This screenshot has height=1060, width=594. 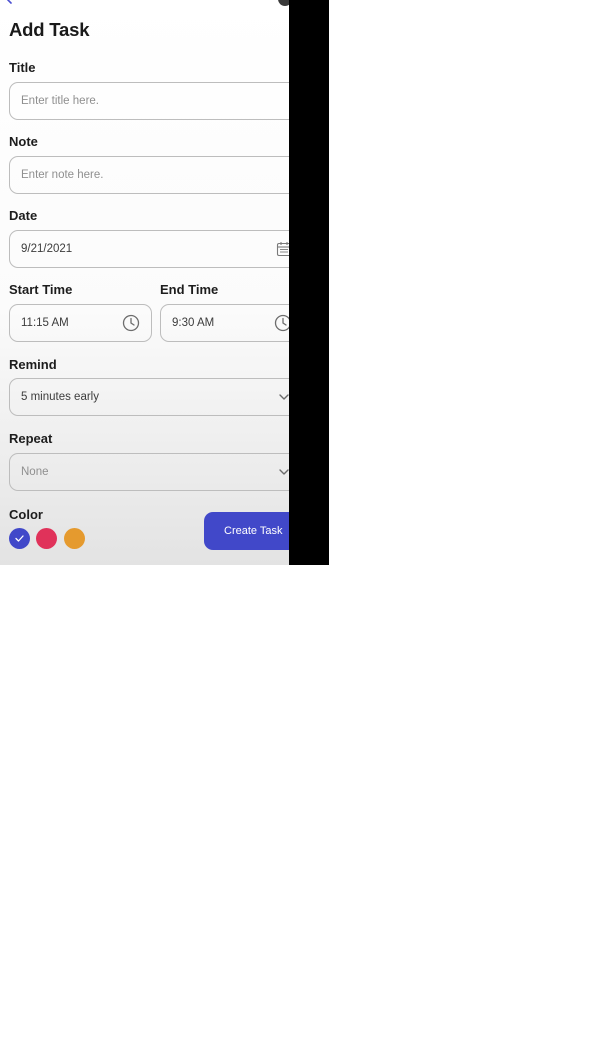 I want to click on title-label: Title, so click(x=22, y=67).